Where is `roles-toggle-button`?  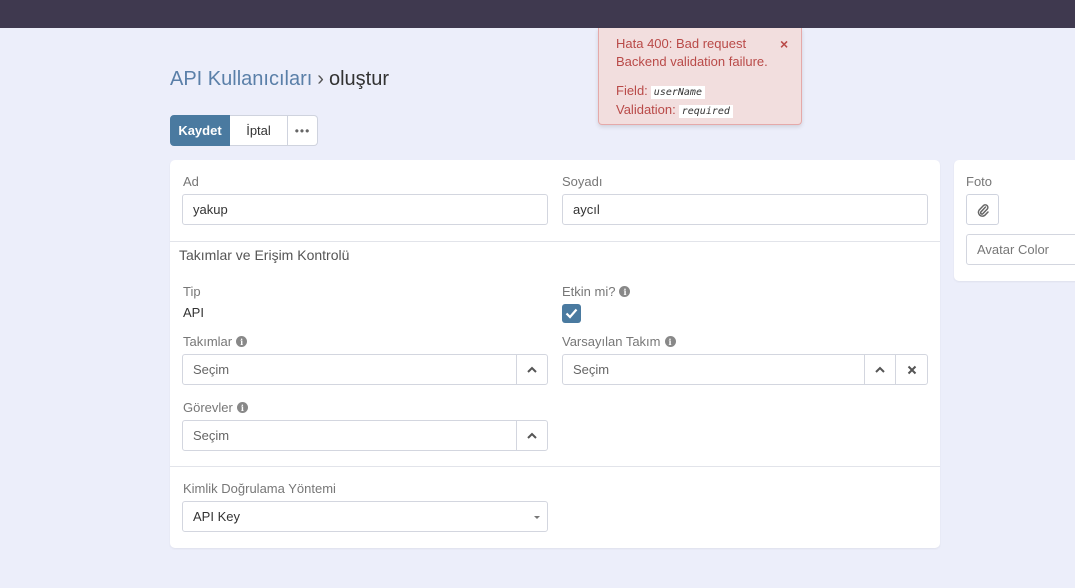
roles-toggle-button is located at coordinates (532, 435).